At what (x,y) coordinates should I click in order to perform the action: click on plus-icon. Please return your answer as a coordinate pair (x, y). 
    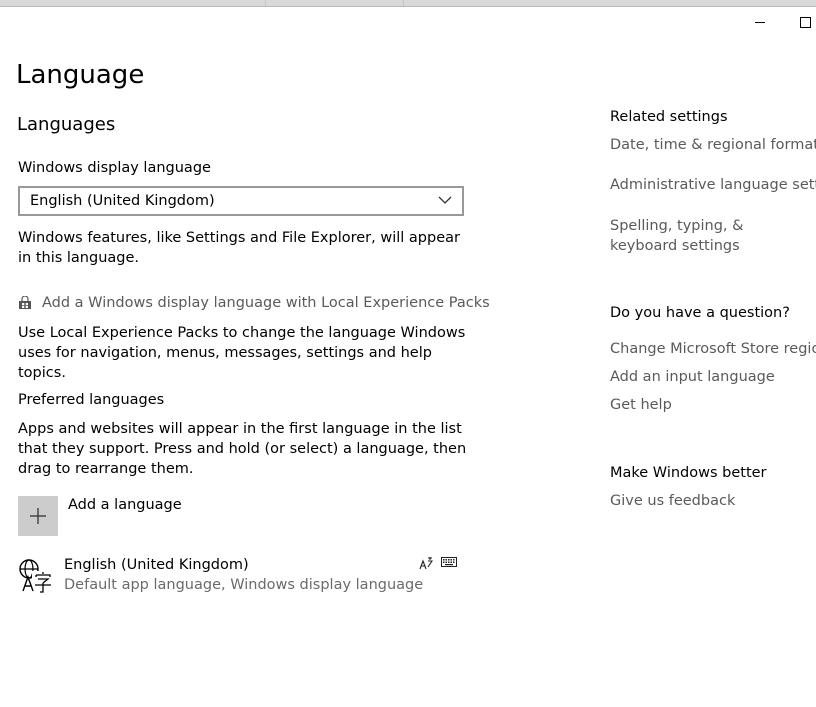
    Looking at the image, I should click on (38, 516).